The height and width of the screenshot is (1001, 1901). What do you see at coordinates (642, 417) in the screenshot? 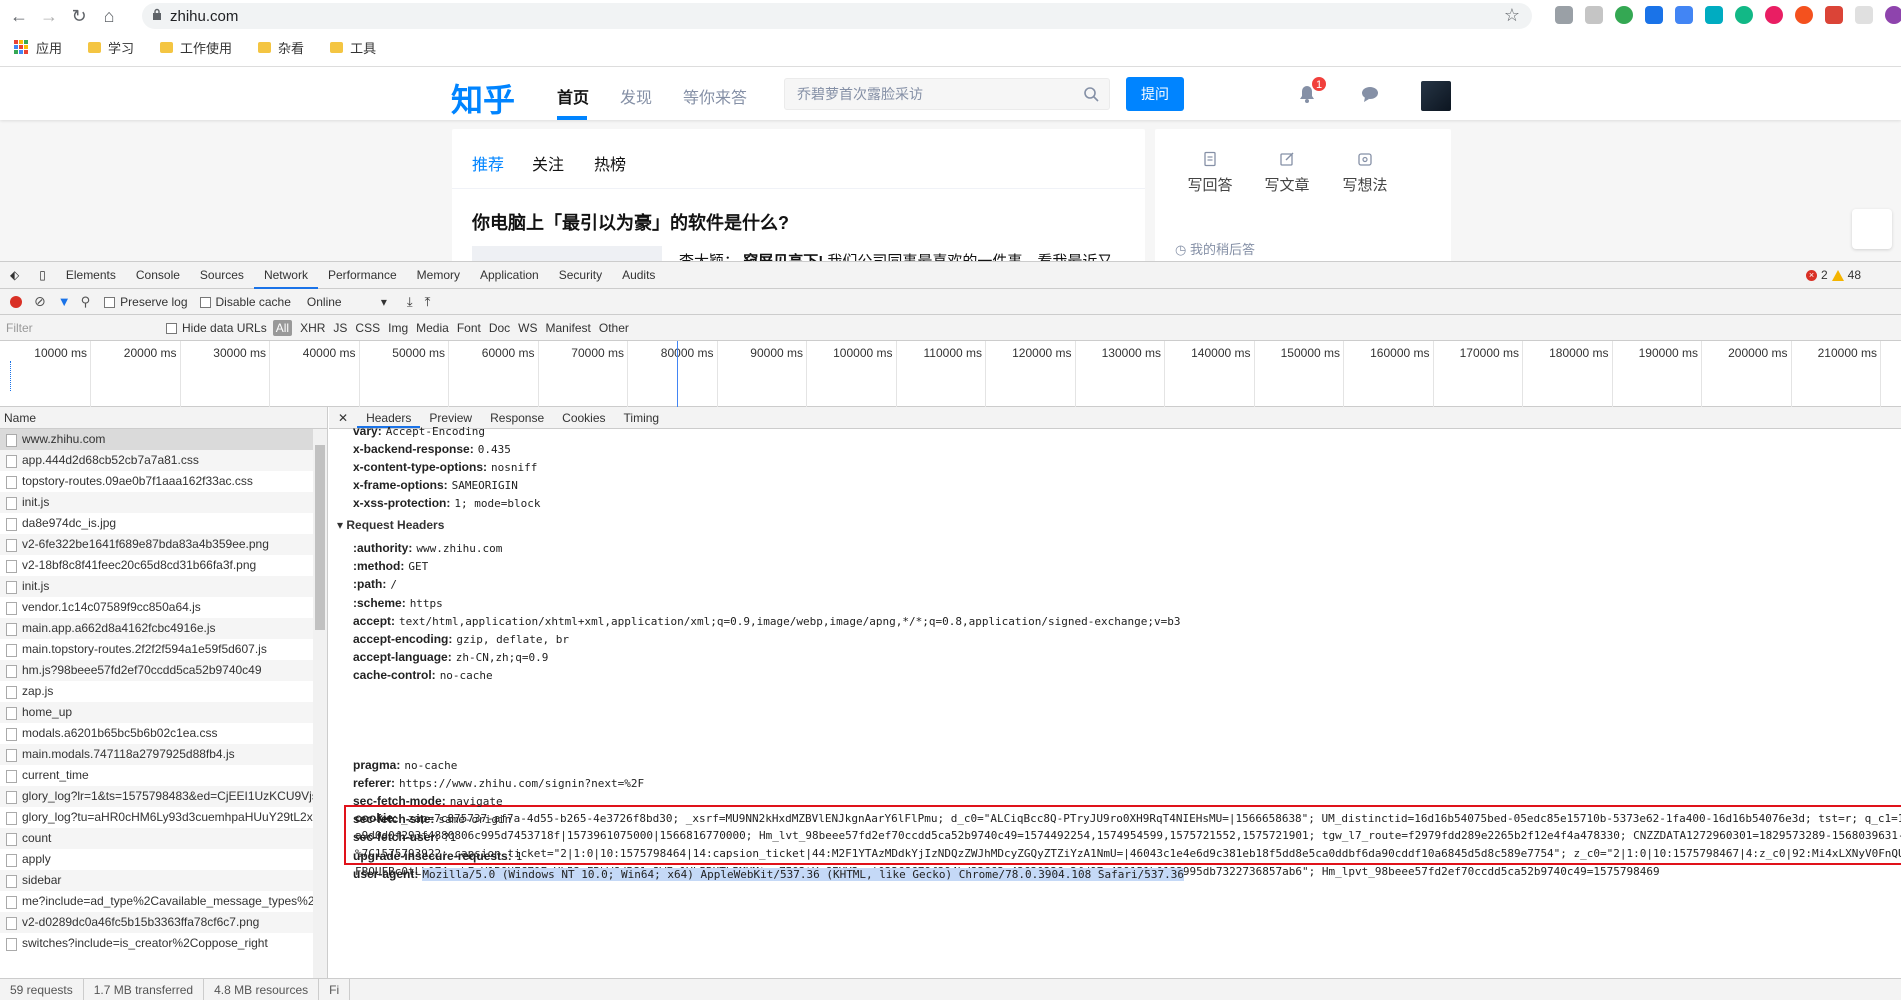
I see `tab-timing: Timing` at bounding box center [642, 417].